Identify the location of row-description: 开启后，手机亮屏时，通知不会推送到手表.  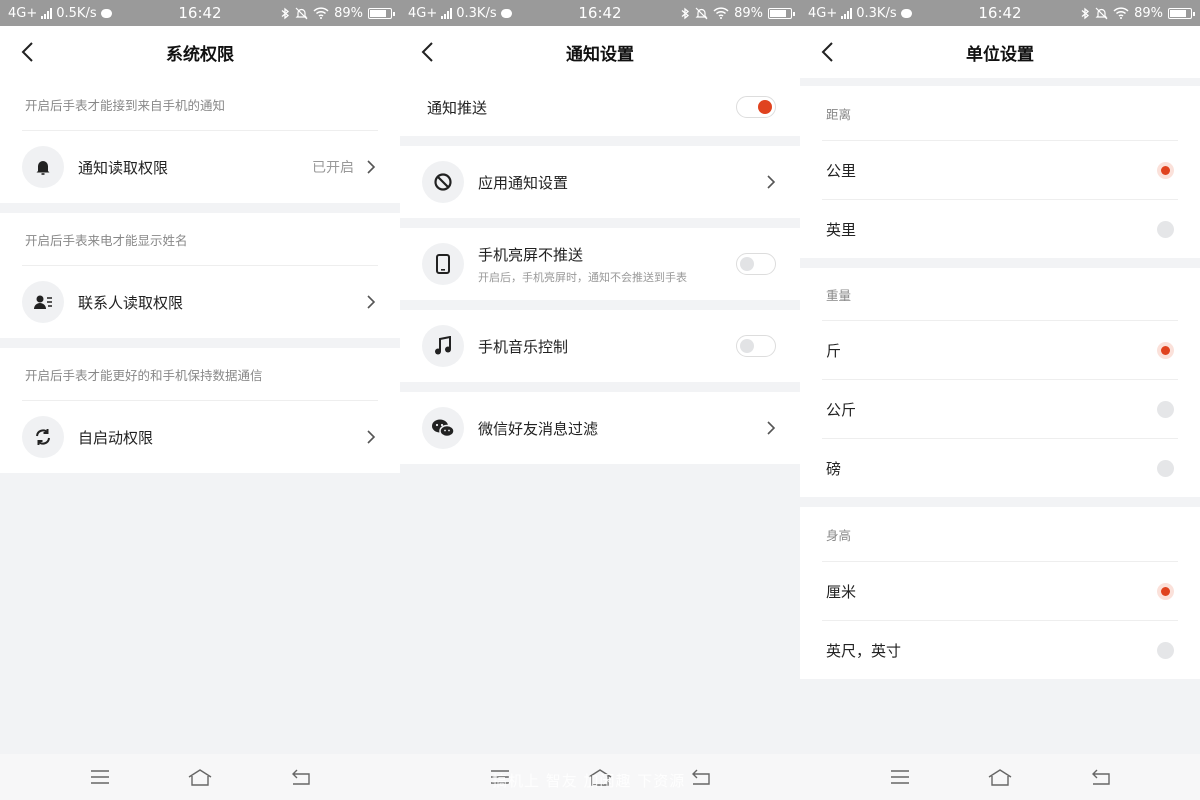
(582, 277).